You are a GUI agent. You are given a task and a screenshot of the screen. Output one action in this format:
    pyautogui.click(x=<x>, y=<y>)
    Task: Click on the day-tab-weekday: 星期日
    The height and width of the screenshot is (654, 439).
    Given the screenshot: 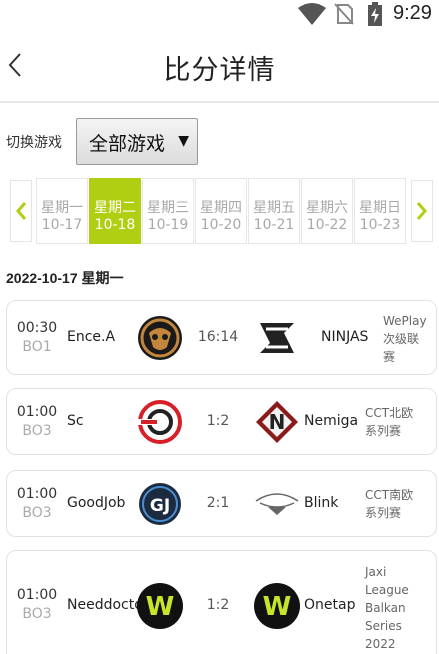 What is the action you would take?
    pyautogui.click(x=380, y=208)
    